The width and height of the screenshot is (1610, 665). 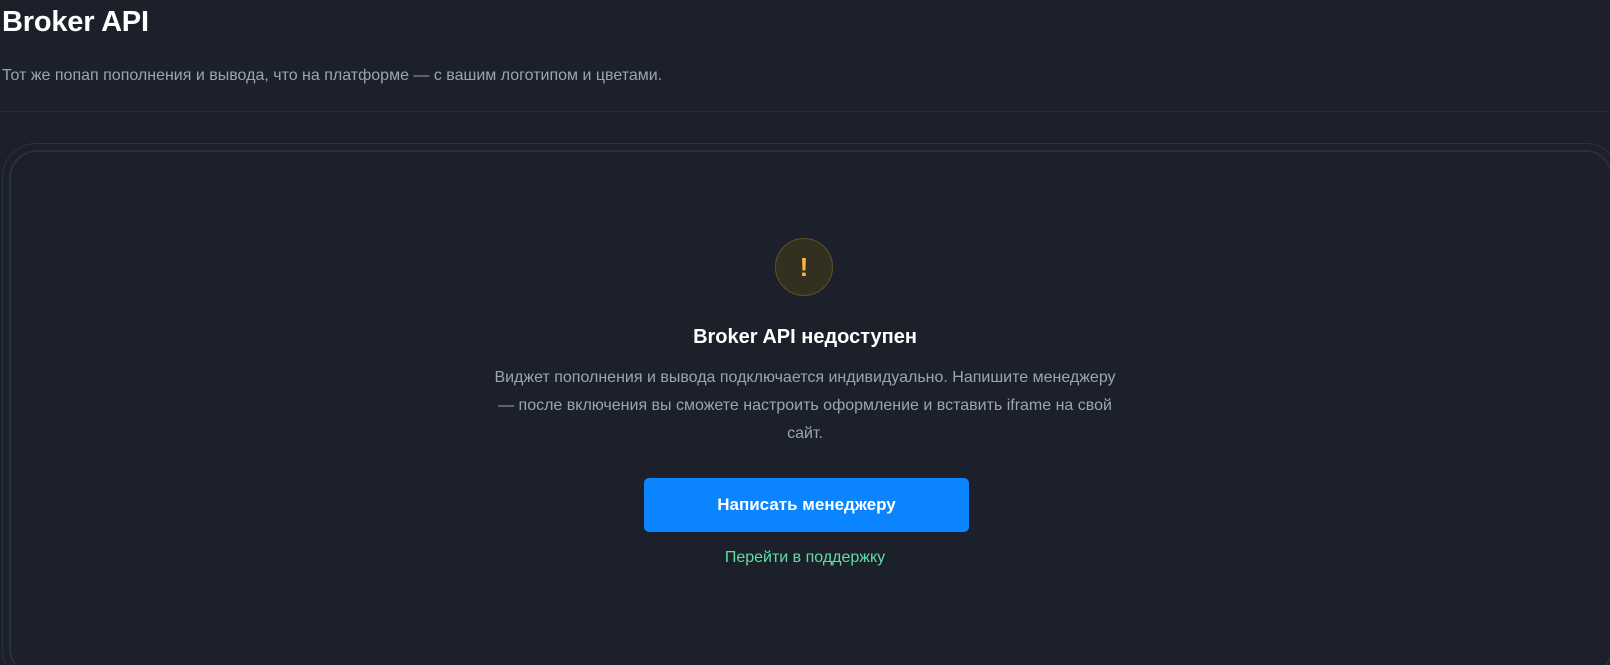 What do you see at coordinates (805, 558) in the screenshot?
I see `support-link: Перейти в поддержку` at bounding box center [805, 558].